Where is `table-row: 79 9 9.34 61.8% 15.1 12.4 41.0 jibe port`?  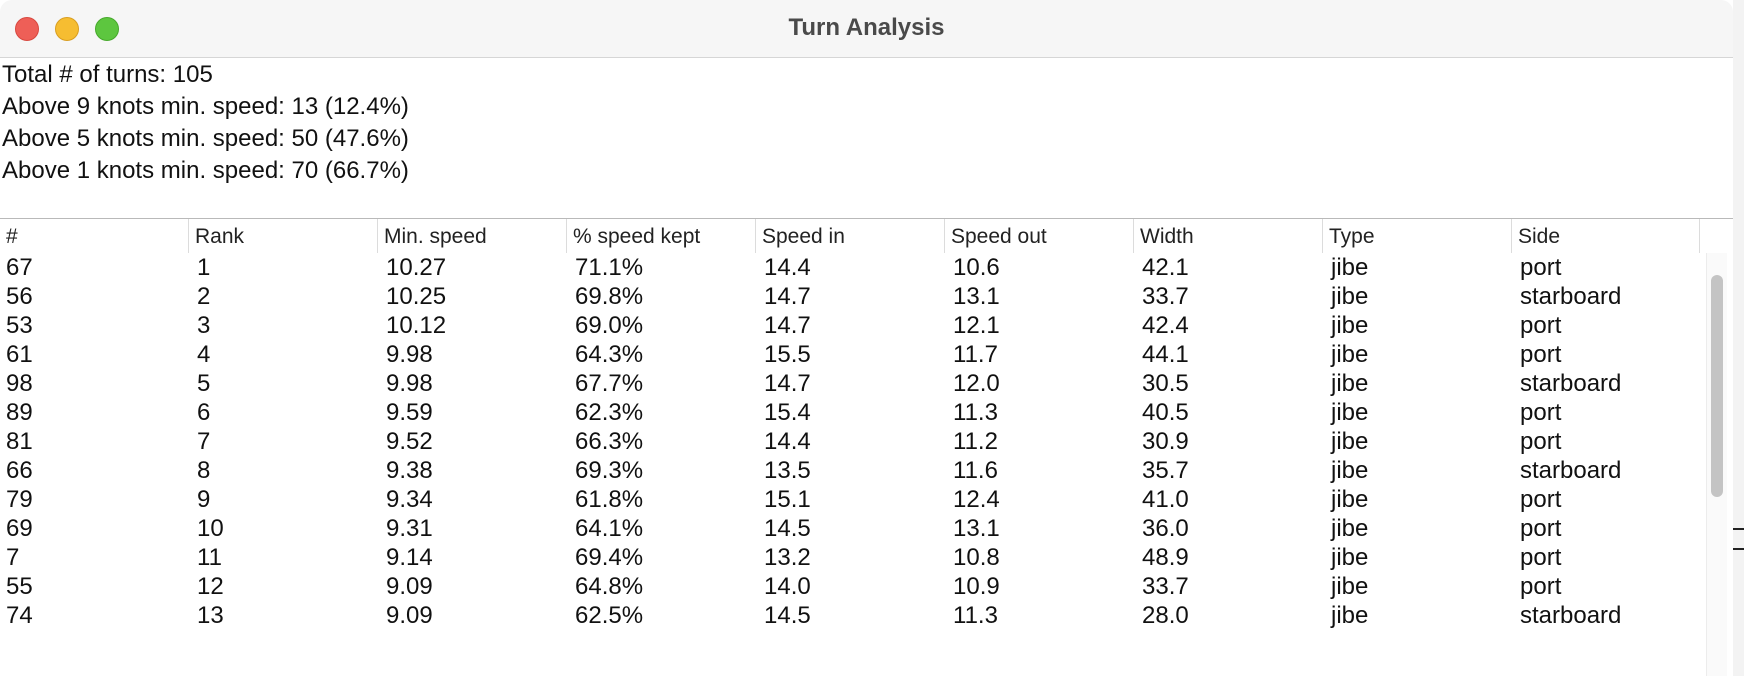
table-row: 79 9 9.34 61.8% 15.1 12.4 41.0 jibe port is located at coordinates (850, 500).